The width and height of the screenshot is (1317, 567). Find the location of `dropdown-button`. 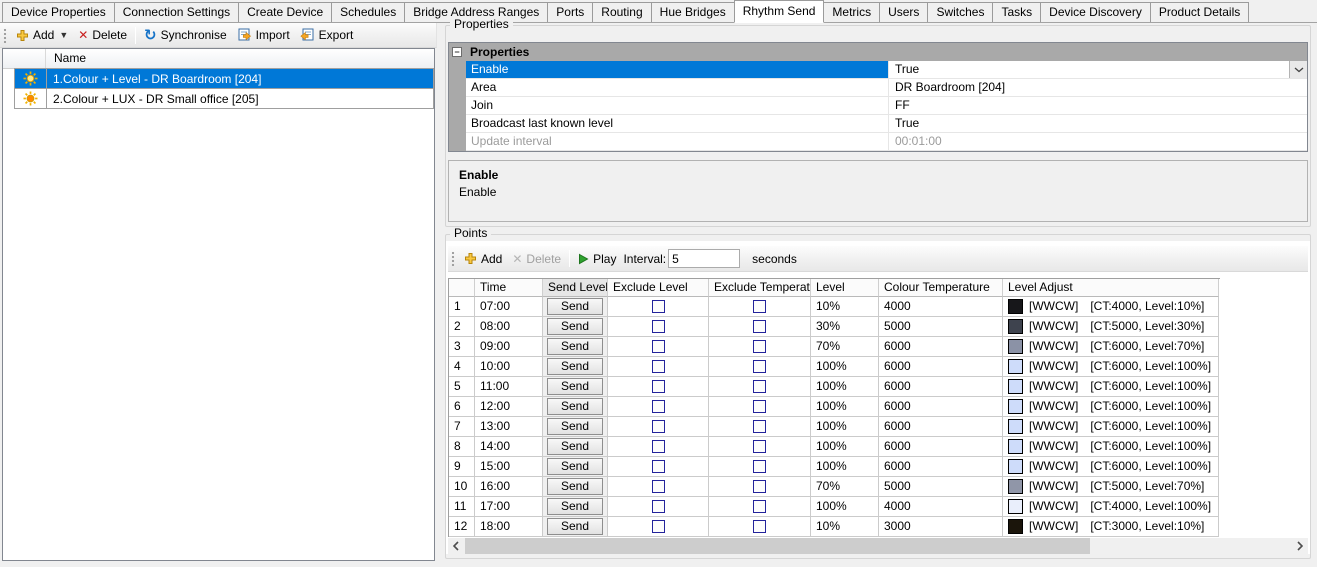

dropdown-button is located at coordinates (1298, 69).